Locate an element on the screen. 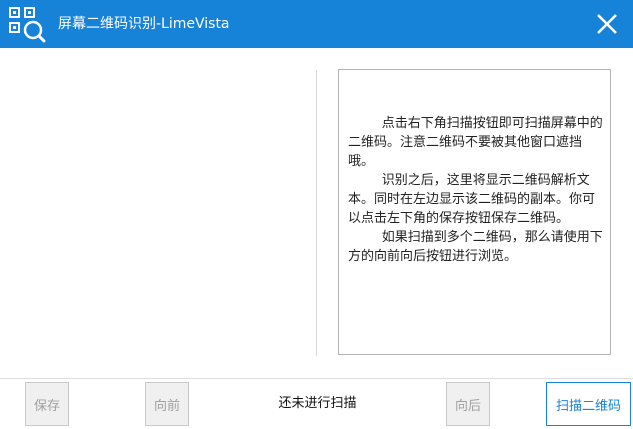  close-icon is located at coordinates (607, 24).